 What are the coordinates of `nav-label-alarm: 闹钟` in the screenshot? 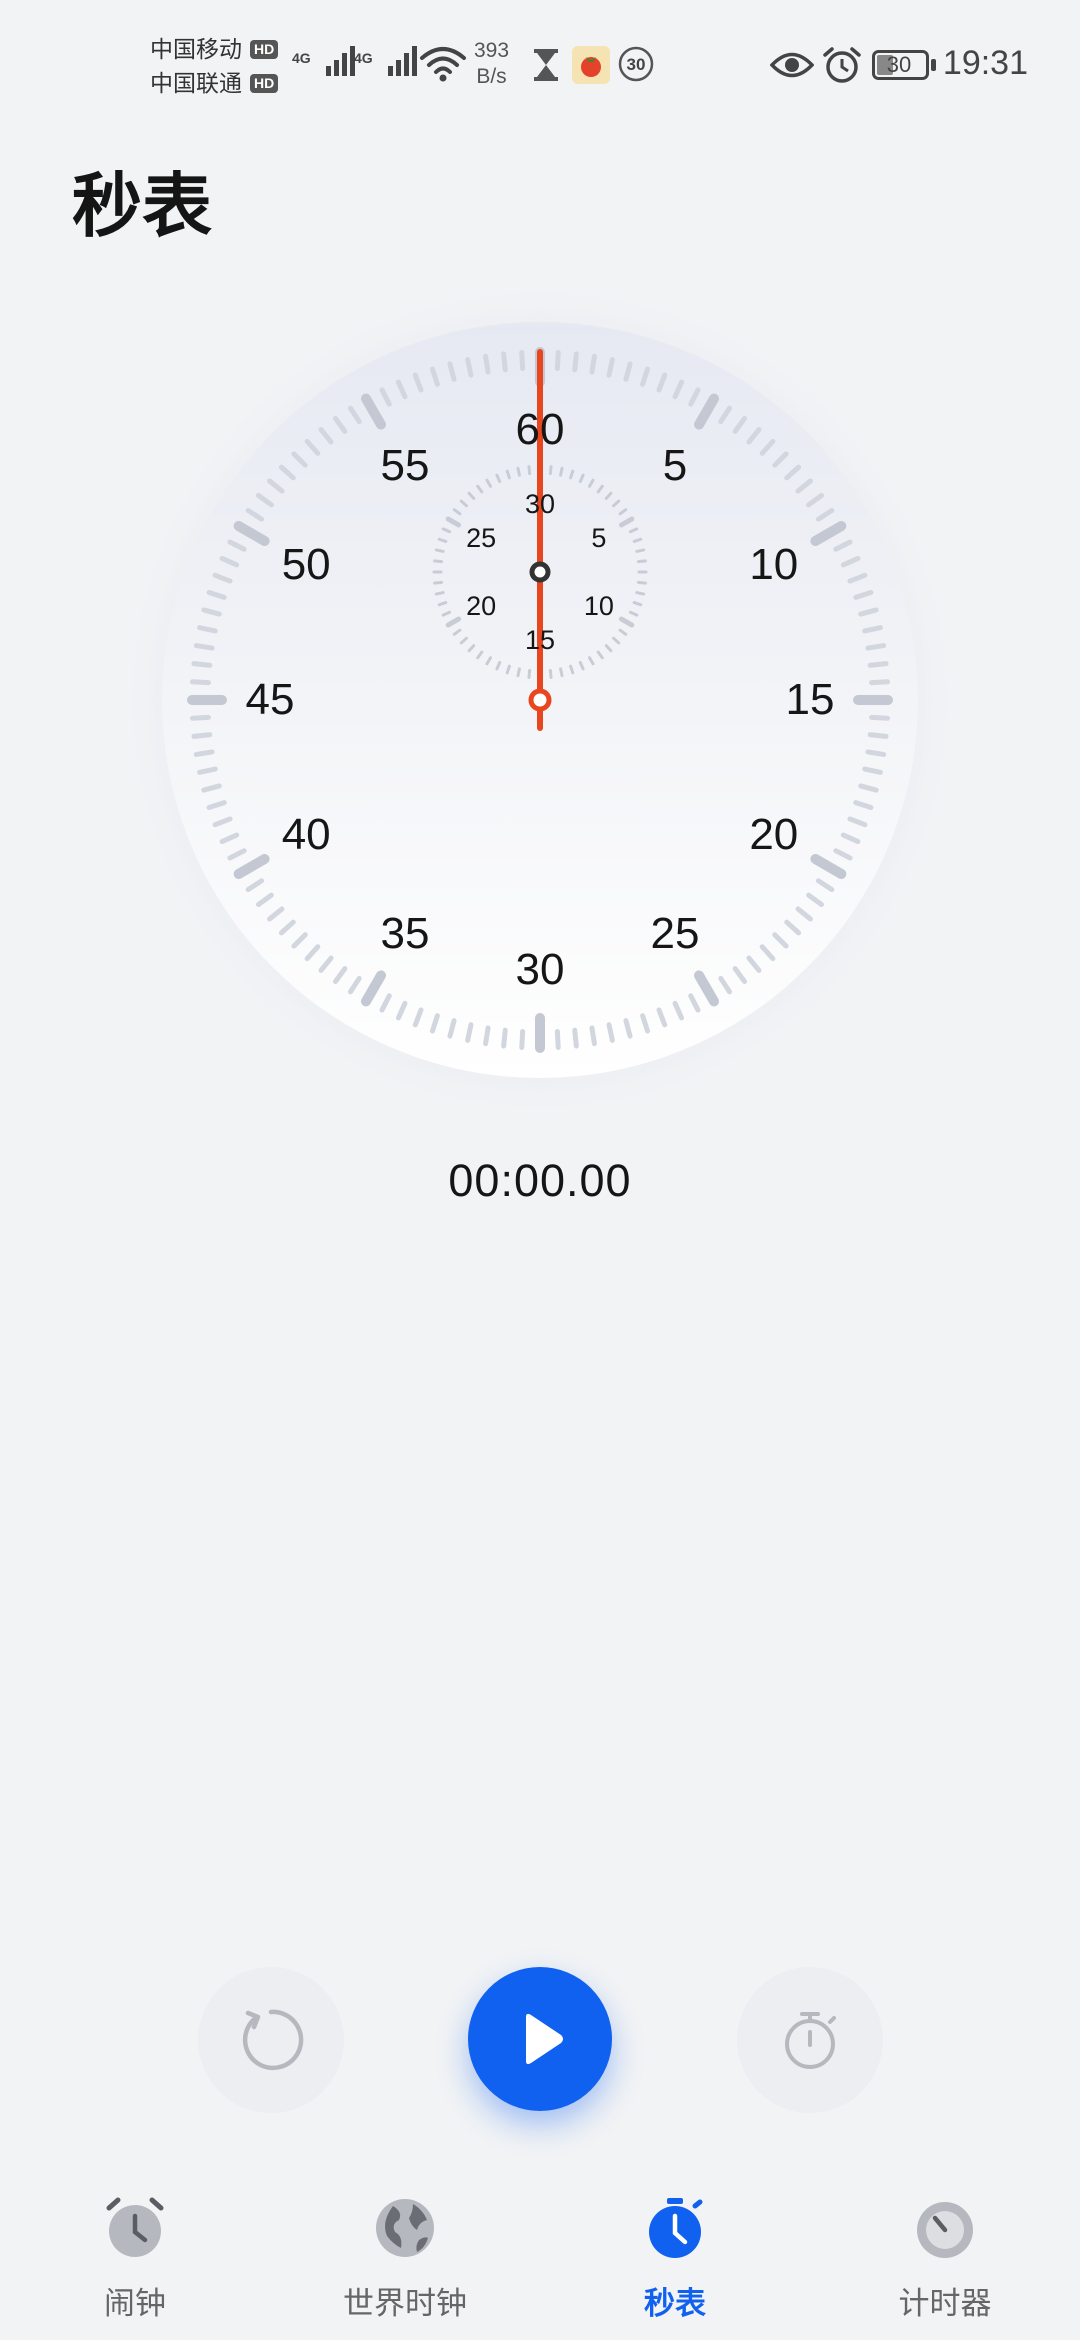 It's located at (135, 2303).